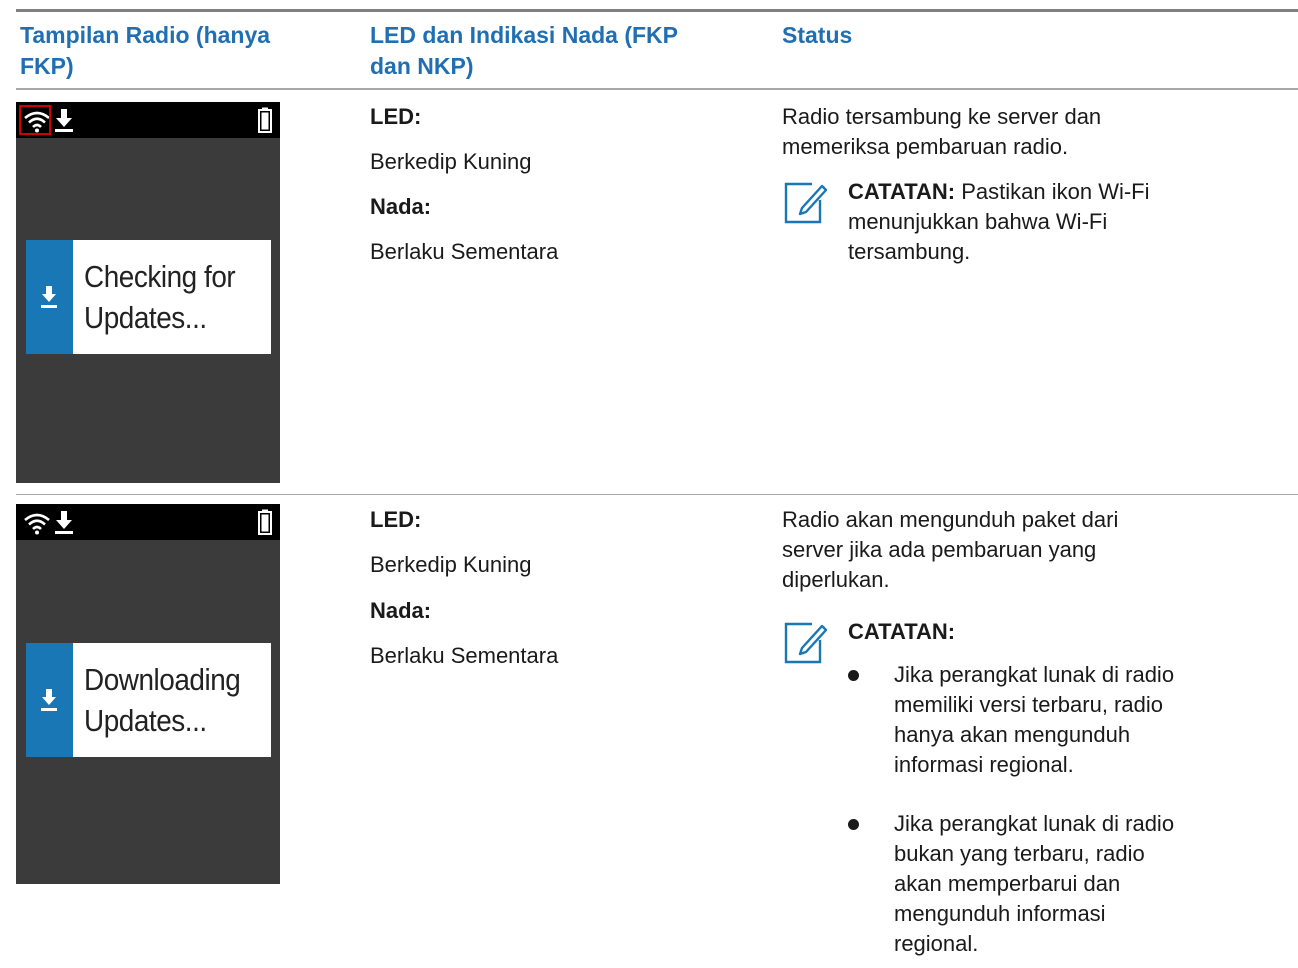 This screenshot has width=1298, height=968. Describe the element at coordinates (657, 494) in the screenshot. I see `row-divider` at that location.